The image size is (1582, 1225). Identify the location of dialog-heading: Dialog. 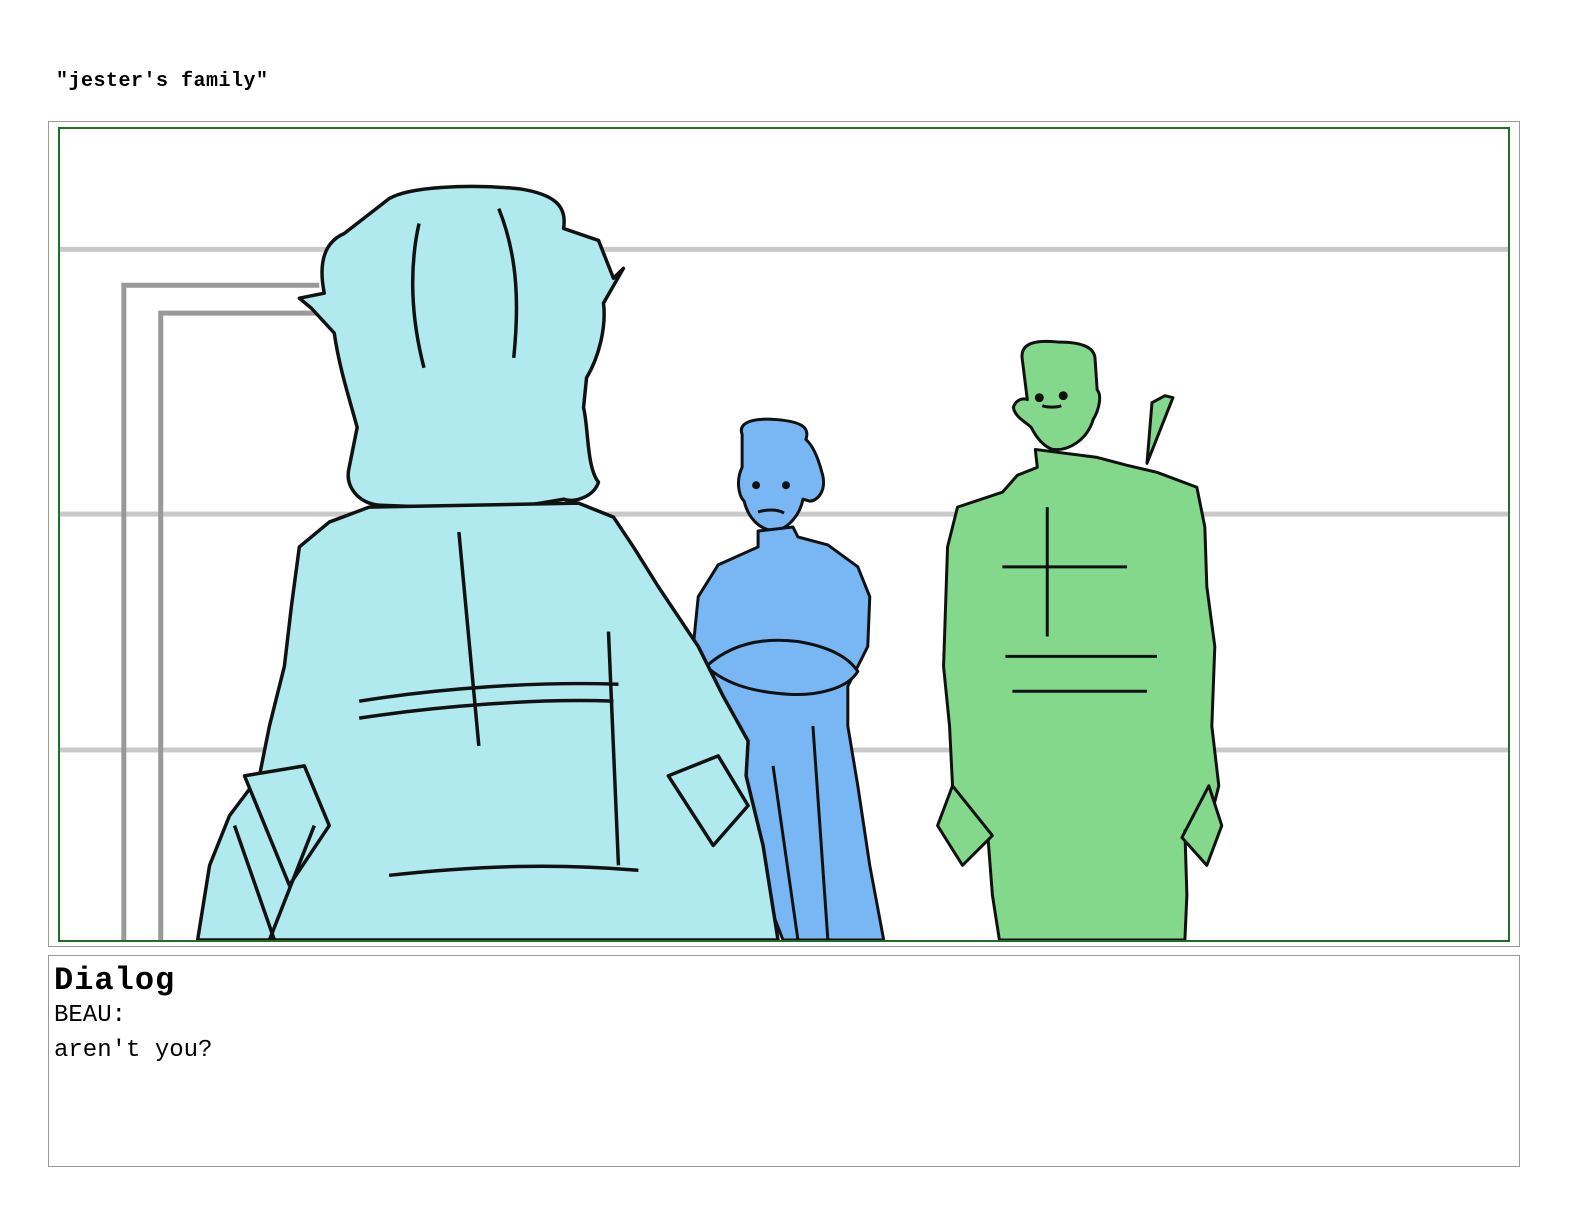
(115, 980).